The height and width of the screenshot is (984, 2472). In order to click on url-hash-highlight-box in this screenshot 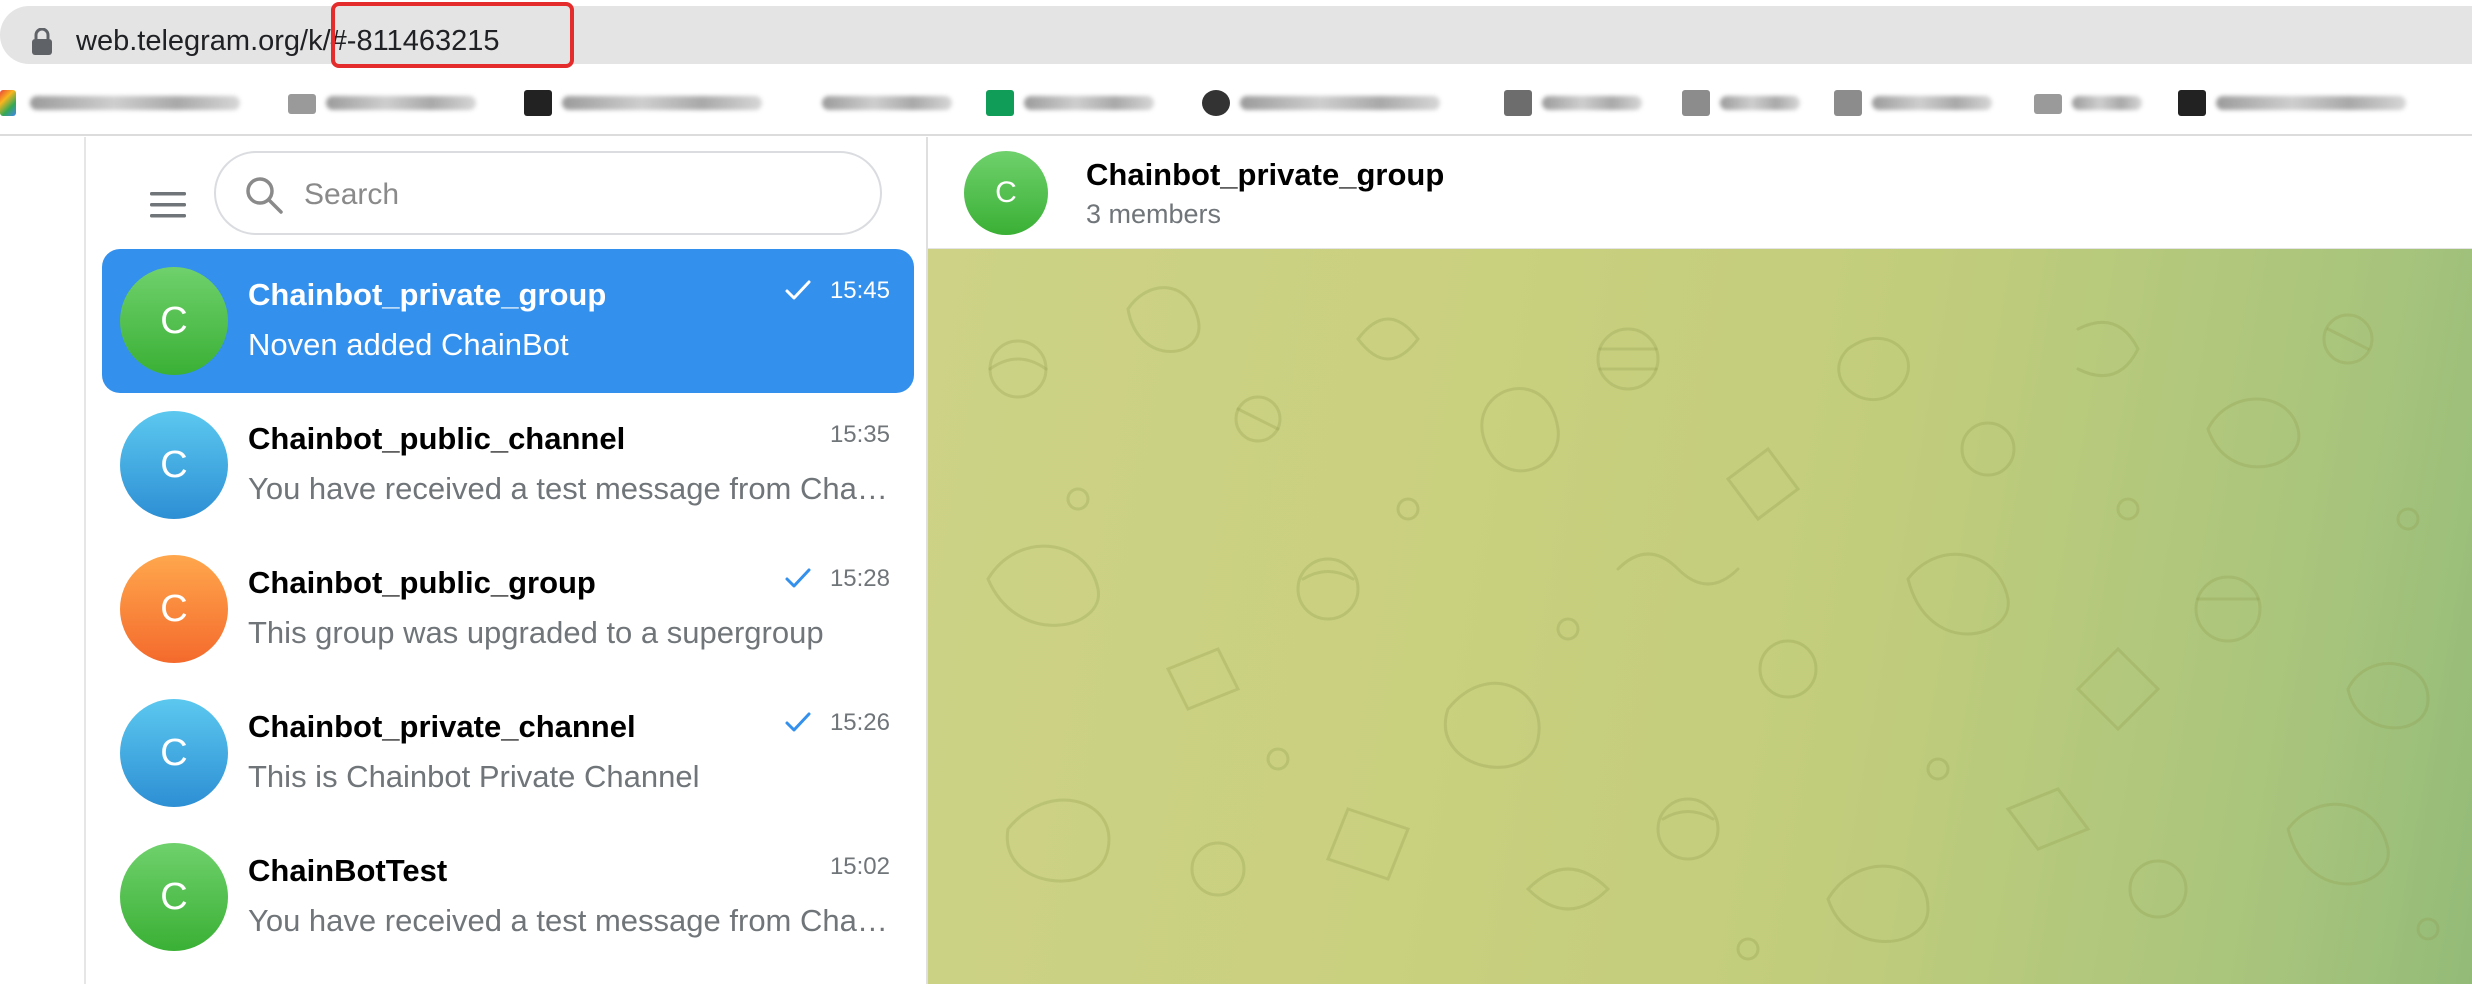, I will do `click(452, 35)`.